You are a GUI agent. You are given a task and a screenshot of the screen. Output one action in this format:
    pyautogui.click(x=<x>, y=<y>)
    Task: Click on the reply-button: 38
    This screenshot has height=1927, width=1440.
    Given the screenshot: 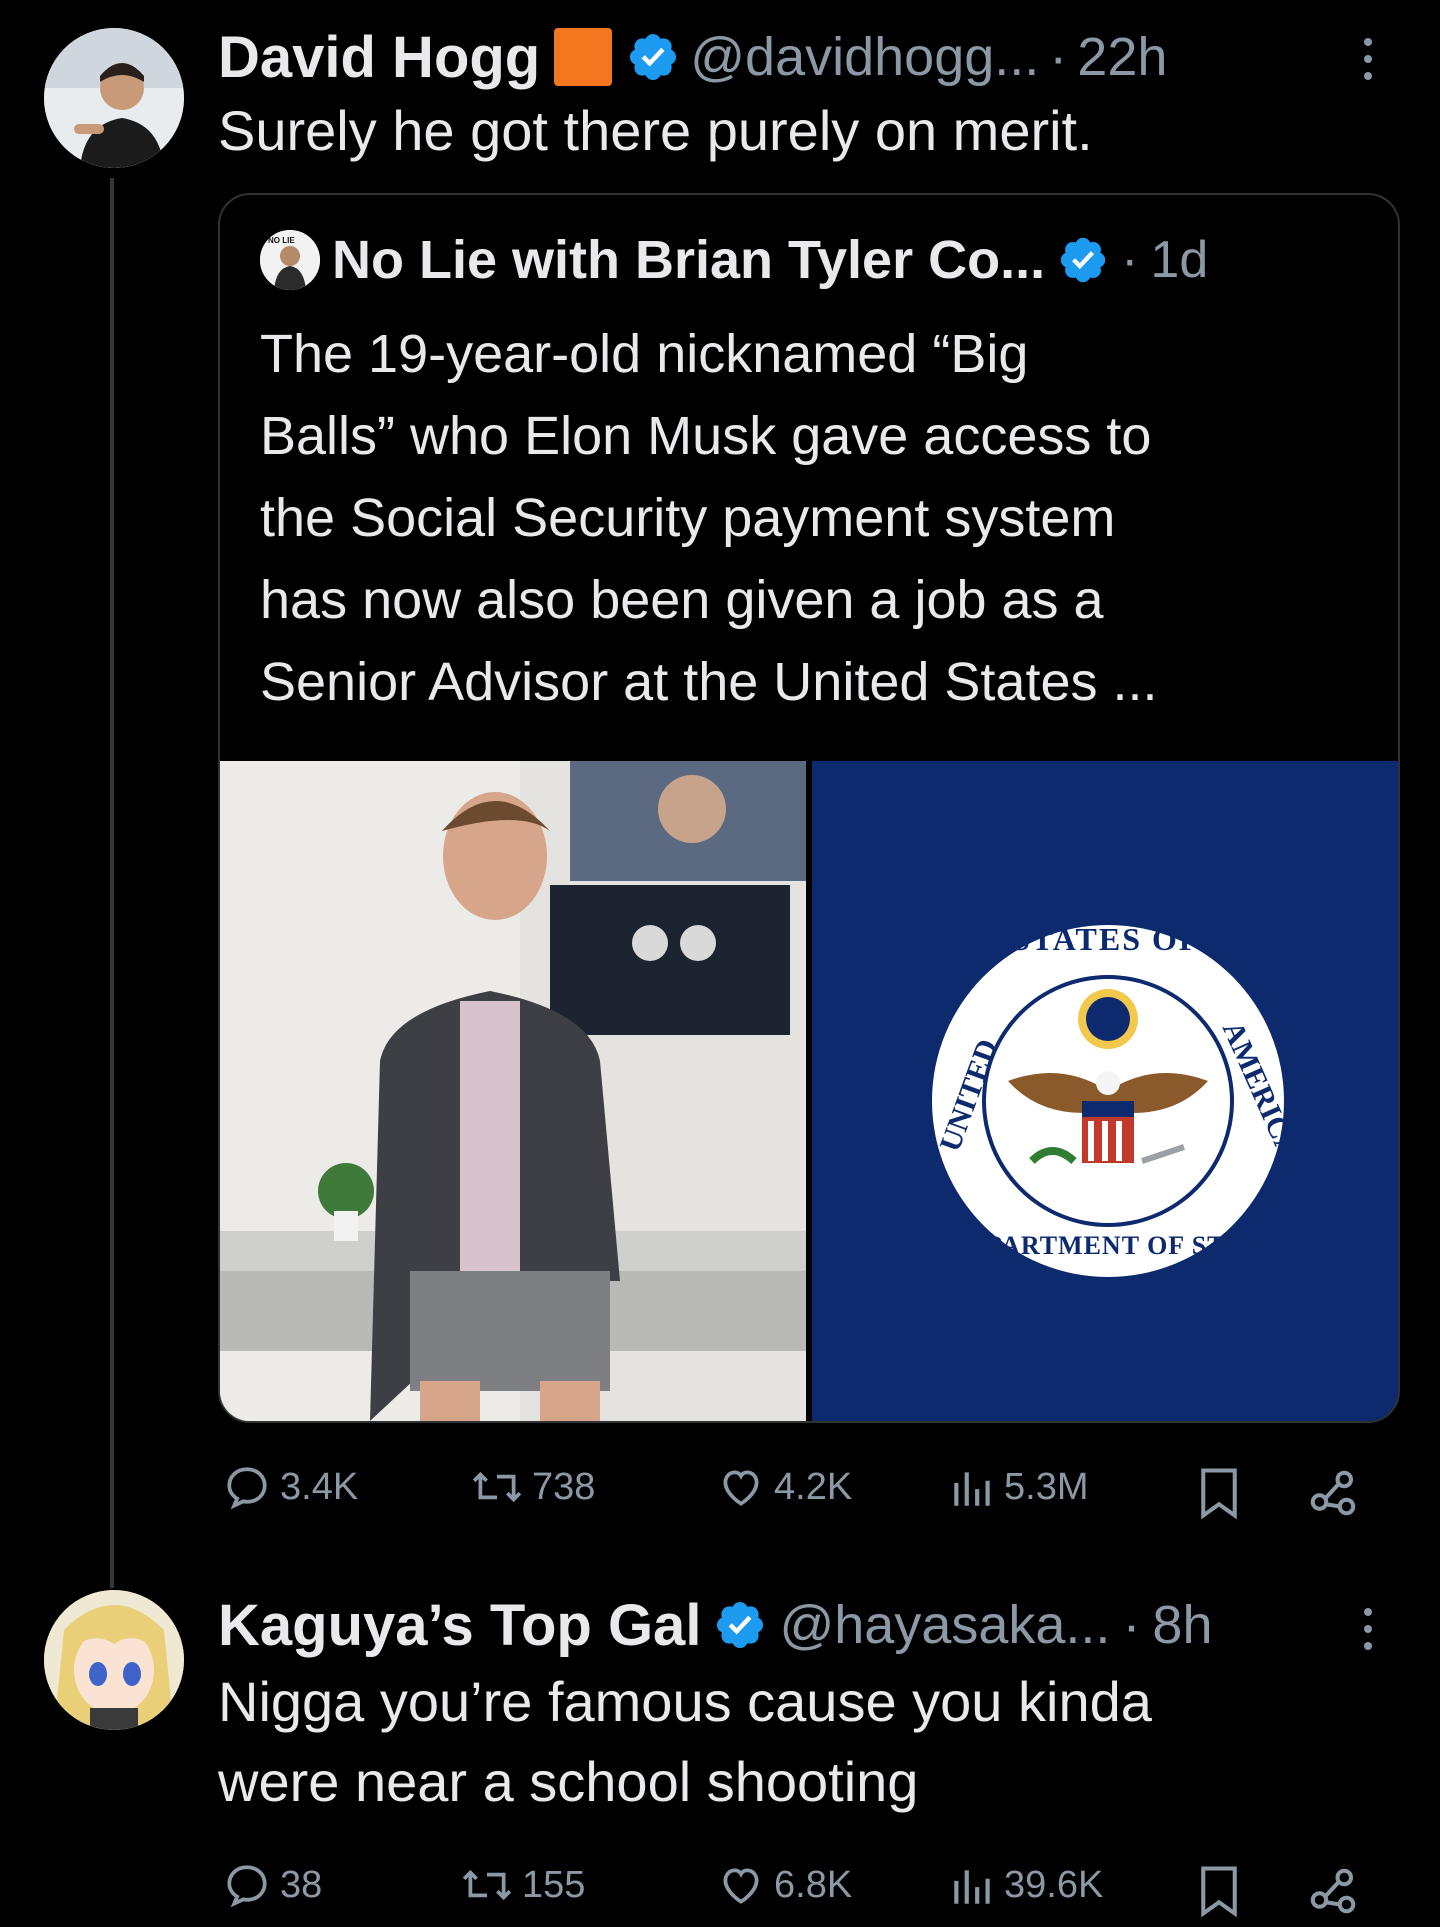 What is the action you would take?
    pyautogui.click(x=272, y=1885)
    